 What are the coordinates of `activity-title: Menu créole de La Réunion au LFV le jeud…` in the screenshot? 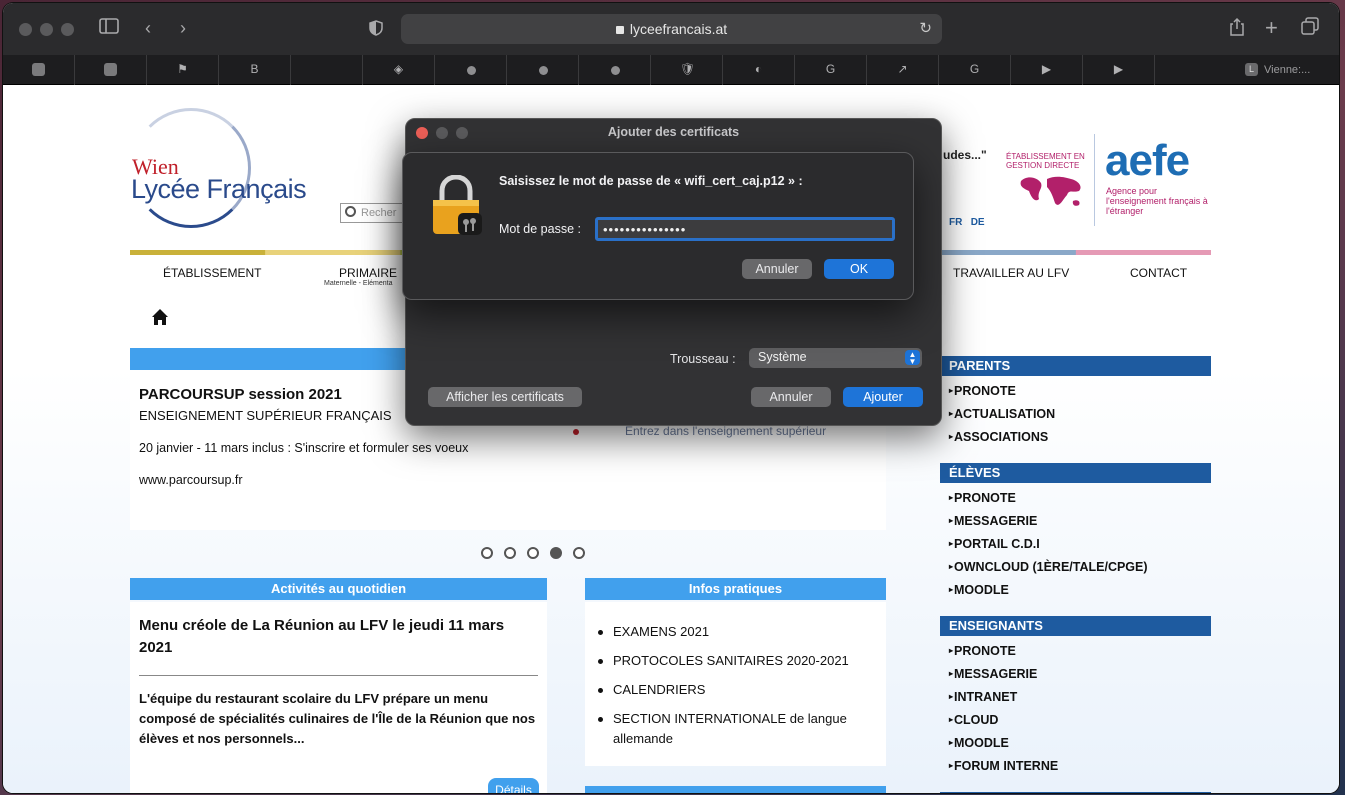 It's located at (334, 637).